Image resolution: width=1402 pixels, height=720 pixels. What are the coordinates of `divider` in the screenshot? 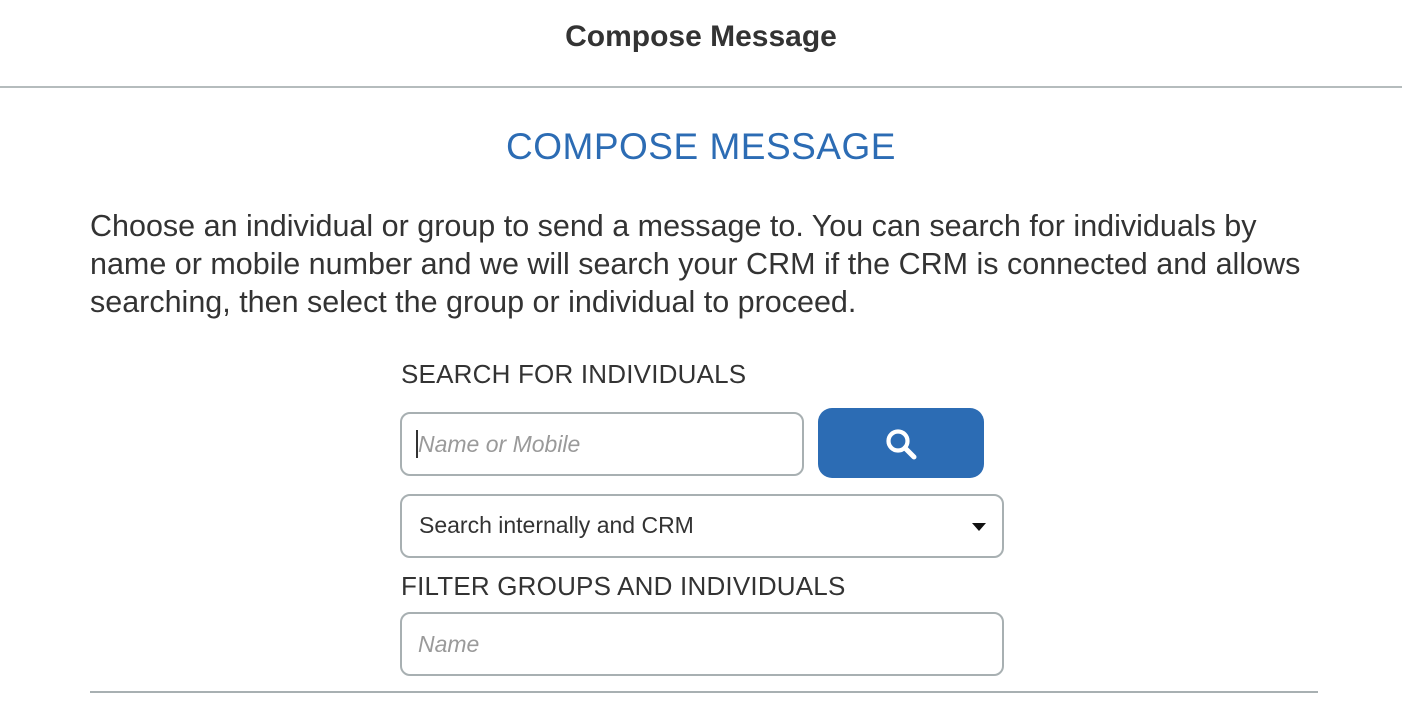 It's located at (704, 692).